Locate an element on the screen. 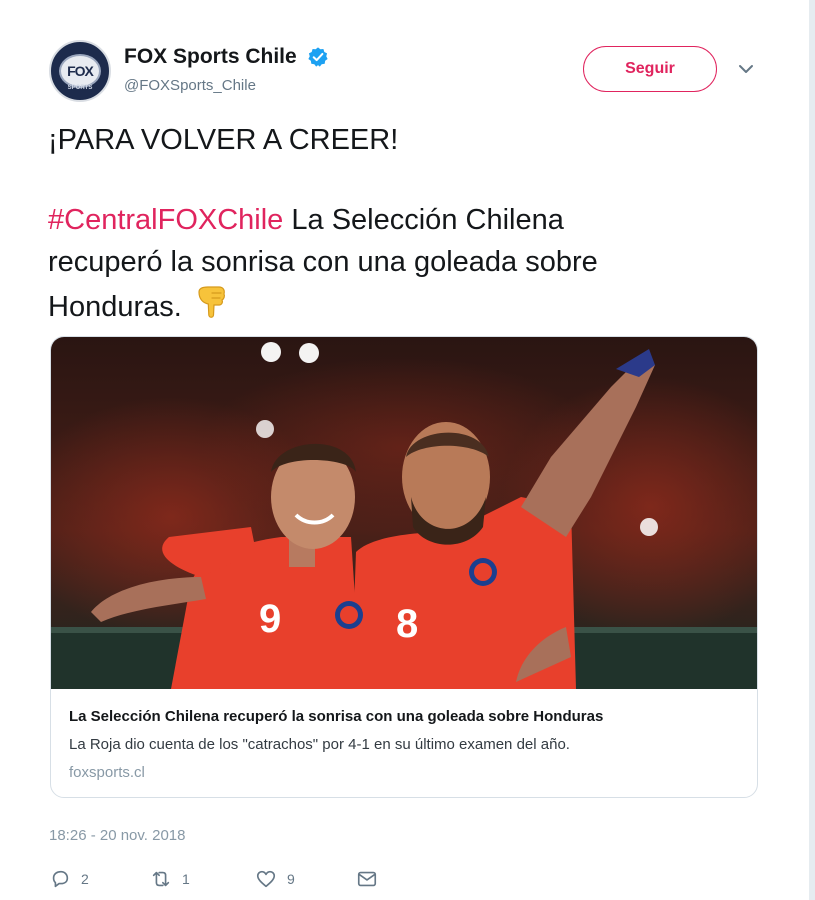  fox-sports-logo: FOX is located at coordinates (80, 71).